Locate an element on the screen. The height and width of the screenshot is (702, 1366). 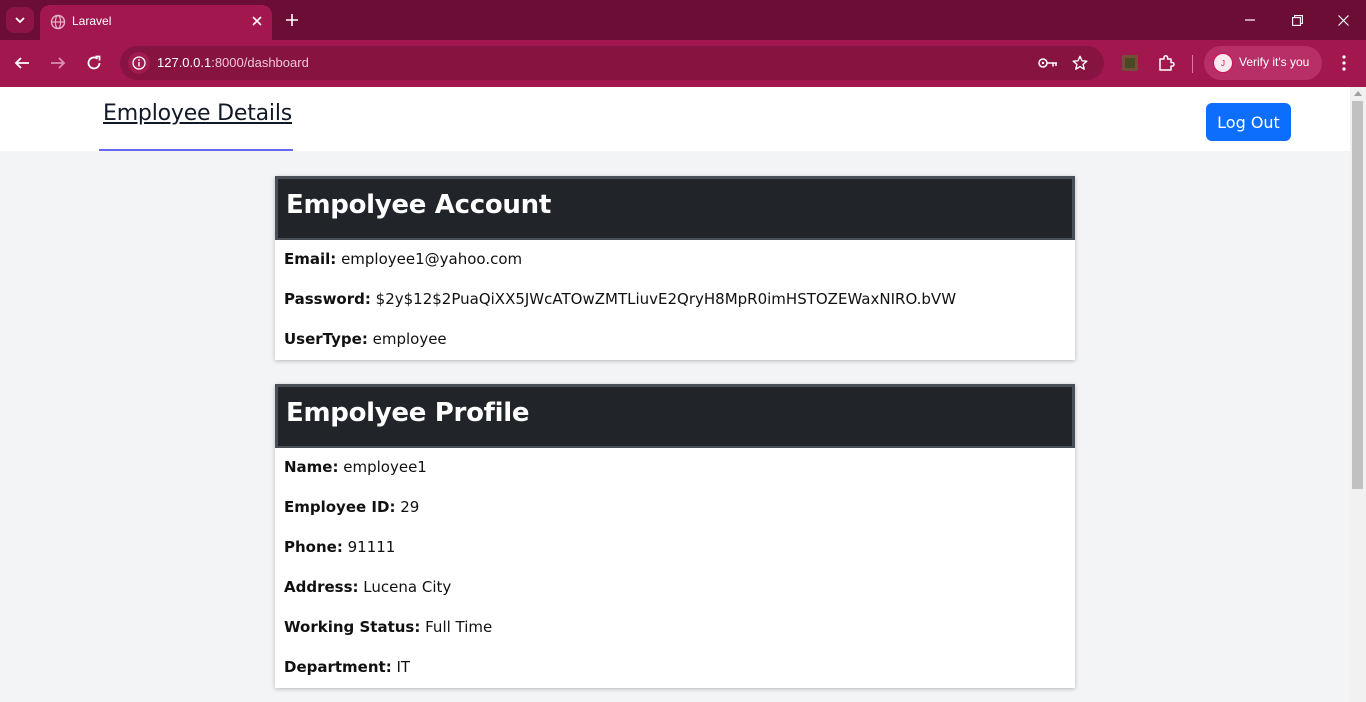
close-window-button is located at coordinates (1343, 20).